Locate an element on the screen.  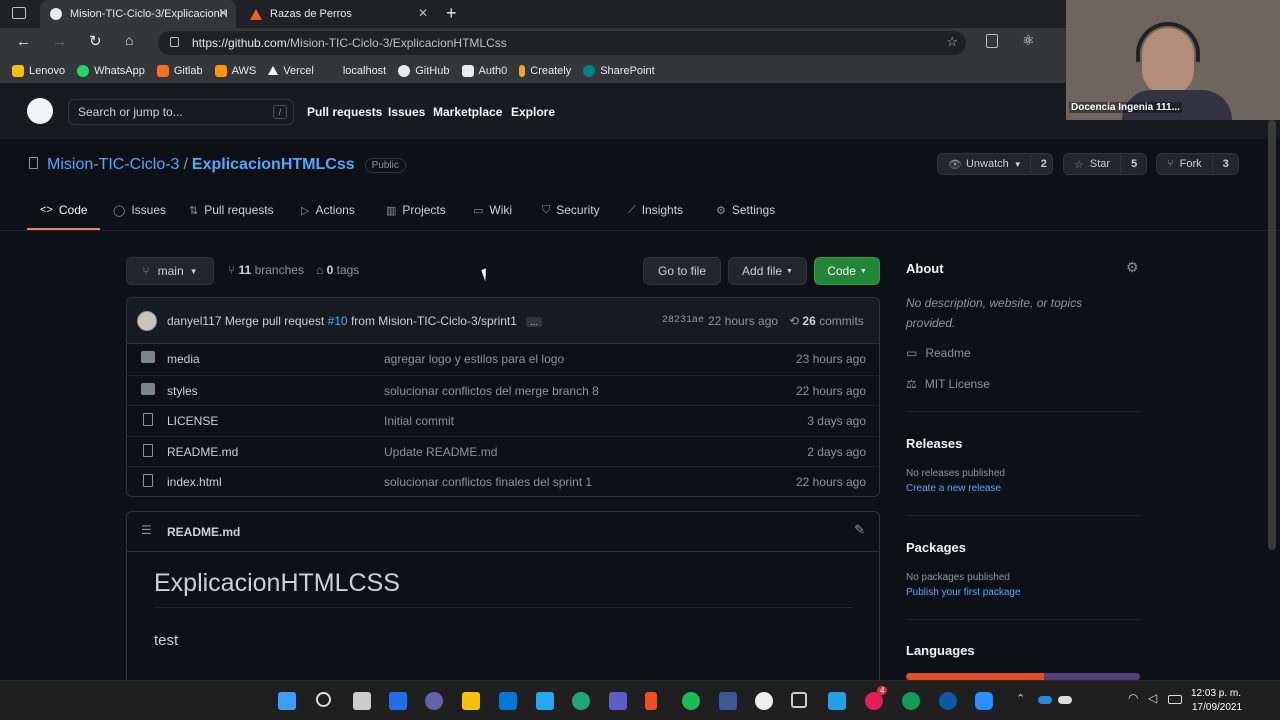
cloud-icon is located at coordinates (1065, 700).